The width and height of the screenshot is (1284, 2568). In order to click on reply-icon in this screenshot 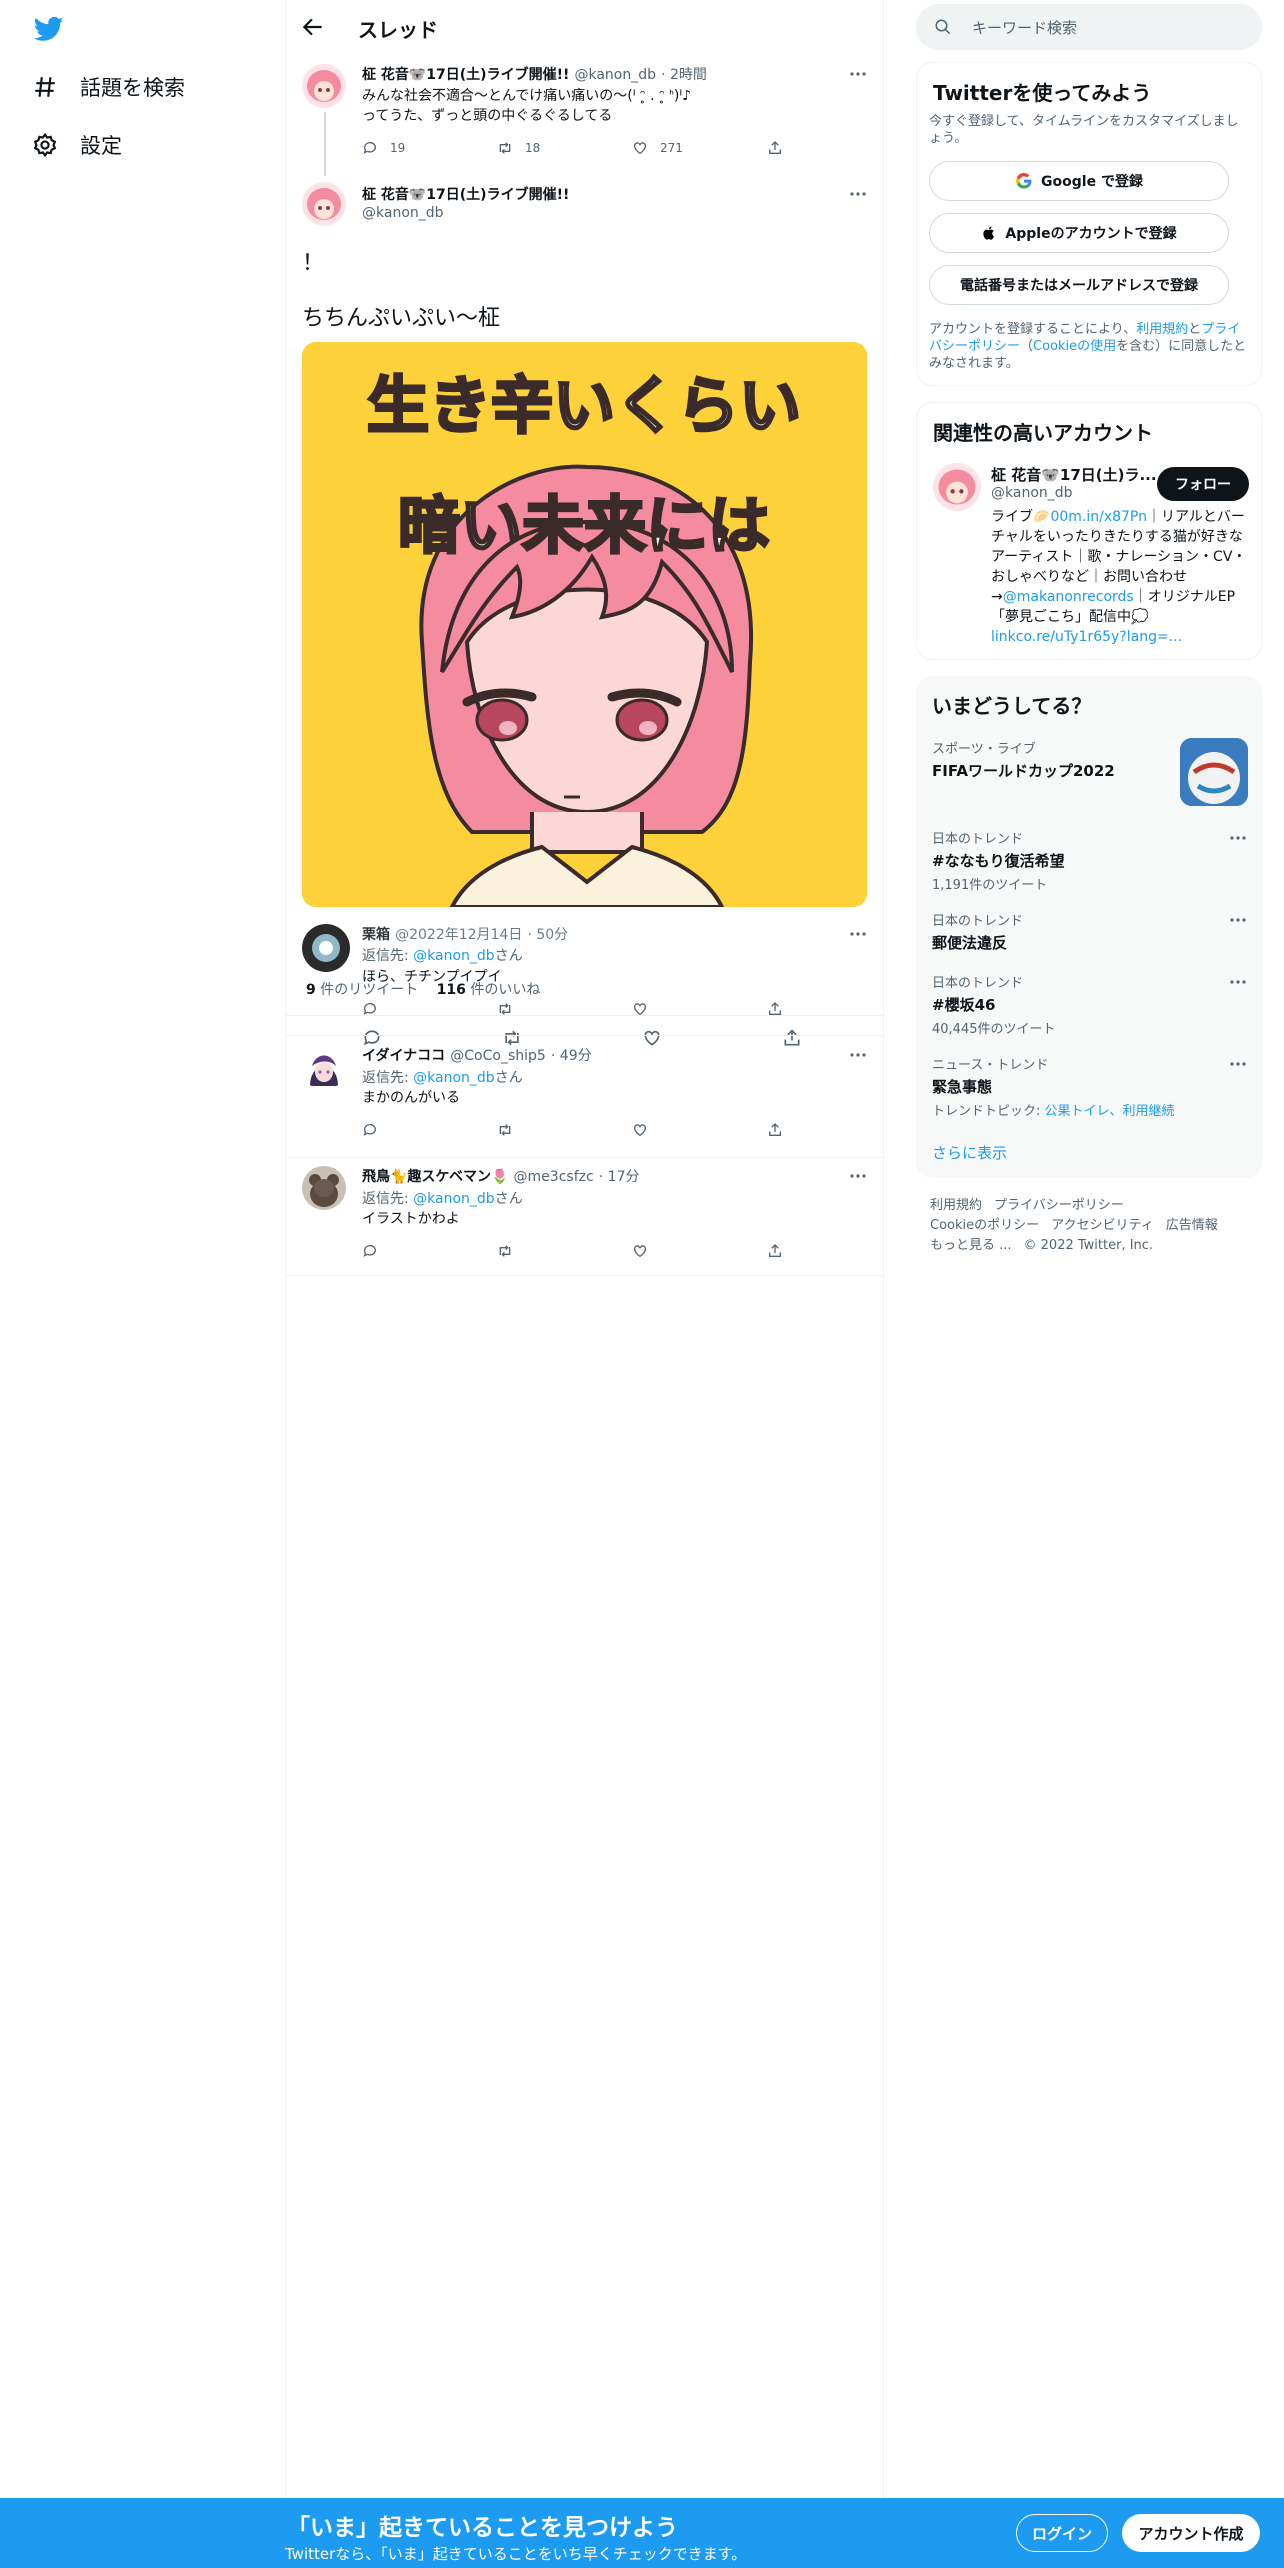, I will do `click(369, 1251)`.